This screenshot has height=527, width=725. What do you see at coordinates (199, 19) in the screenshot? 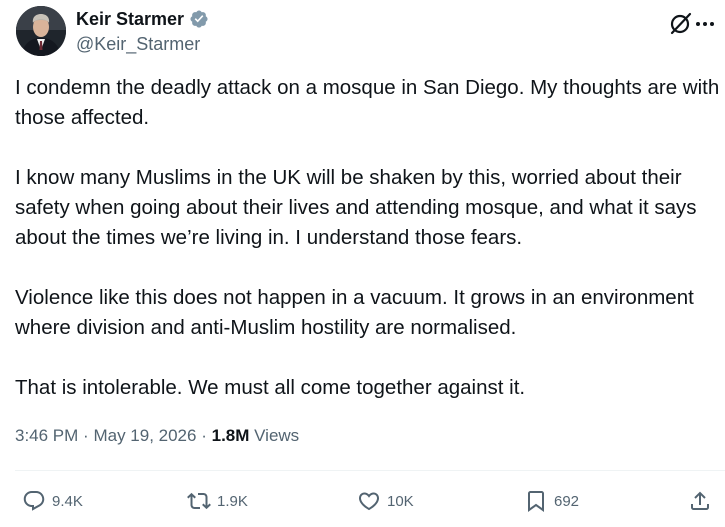
I see `verified-badge-icon` at bounding box center [199, 19].